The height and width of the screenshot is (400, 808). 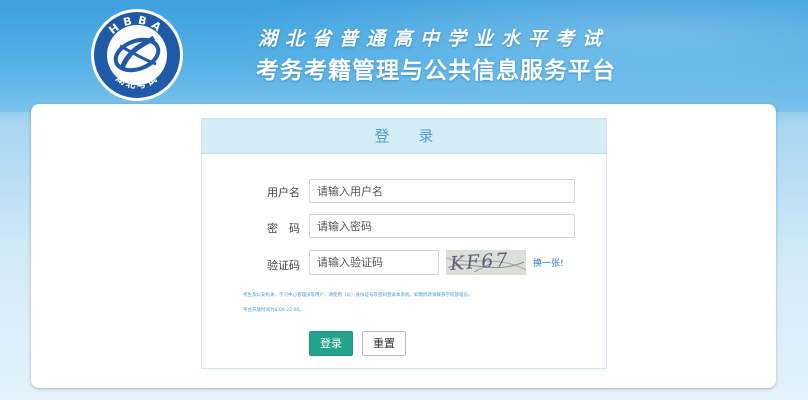 I want to click on header-title-line2: 考务考籍管理与公共信息服务平台, so click(x=436, y=71).